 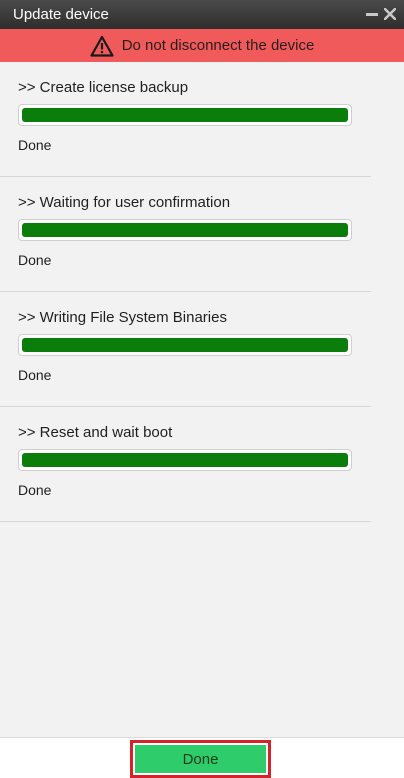 I want to click on step-item: >> Create license backup Done, so click(x=185, y=119).